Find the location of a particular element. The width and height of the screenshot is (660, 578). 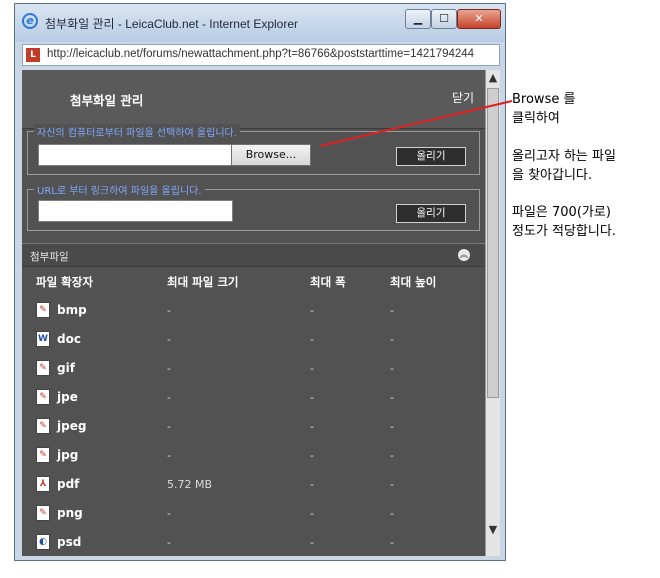

collapse-icon: ︽ is located at coordinates (464, 255).